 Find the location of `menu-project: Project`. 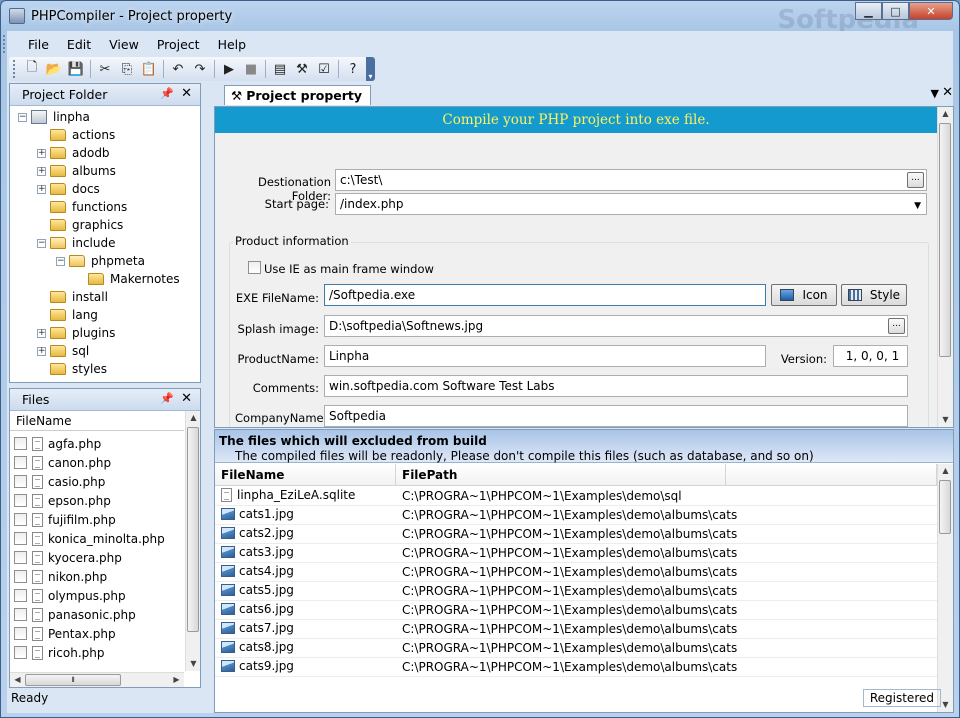

menu-project: Project is located at coordinates (178, 44).